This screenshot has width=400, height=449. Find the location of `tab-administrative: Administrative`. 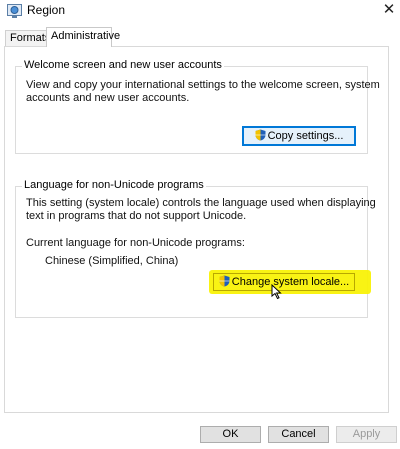

tab-administrative: Administrative is located at coordinates (83, 37).